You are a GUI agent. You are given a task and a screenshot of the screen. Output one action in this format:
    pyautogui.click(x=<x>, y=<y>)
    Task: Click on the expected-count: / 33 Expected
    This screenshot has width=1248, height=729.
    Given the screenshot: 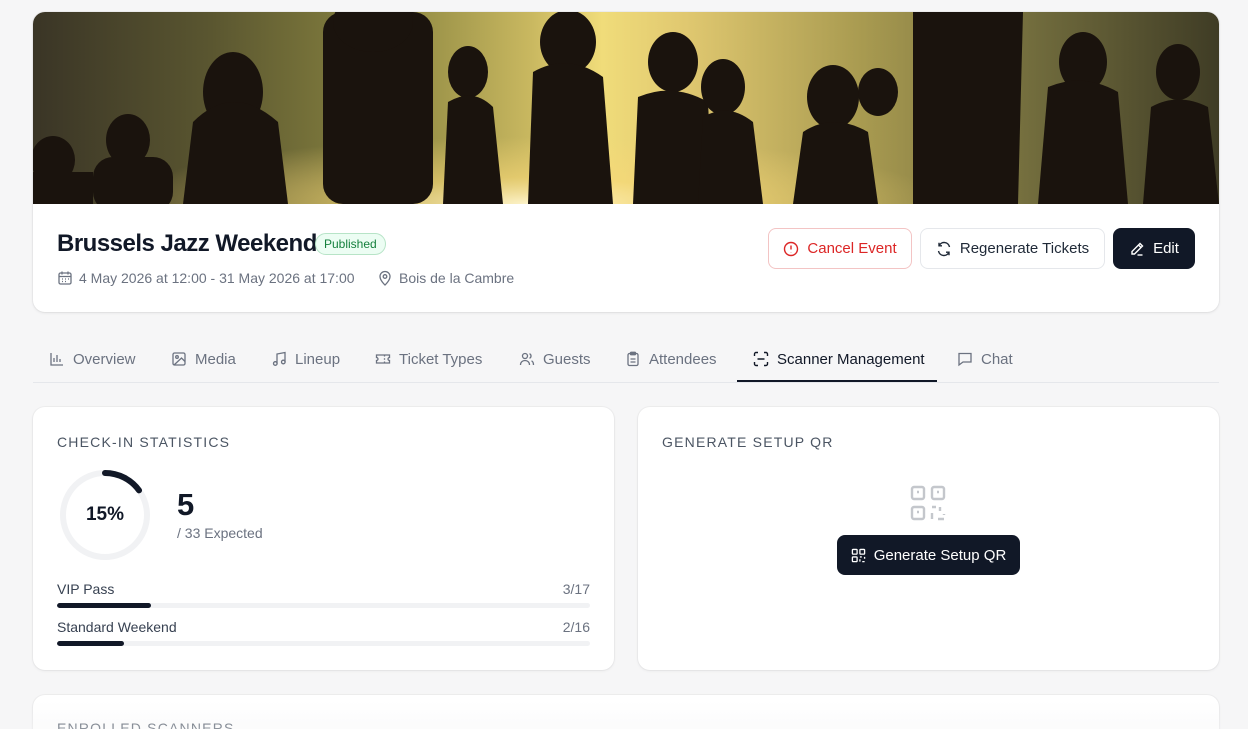 What is the action you would take?
    pyautogui.click(x=220, y=533)
    